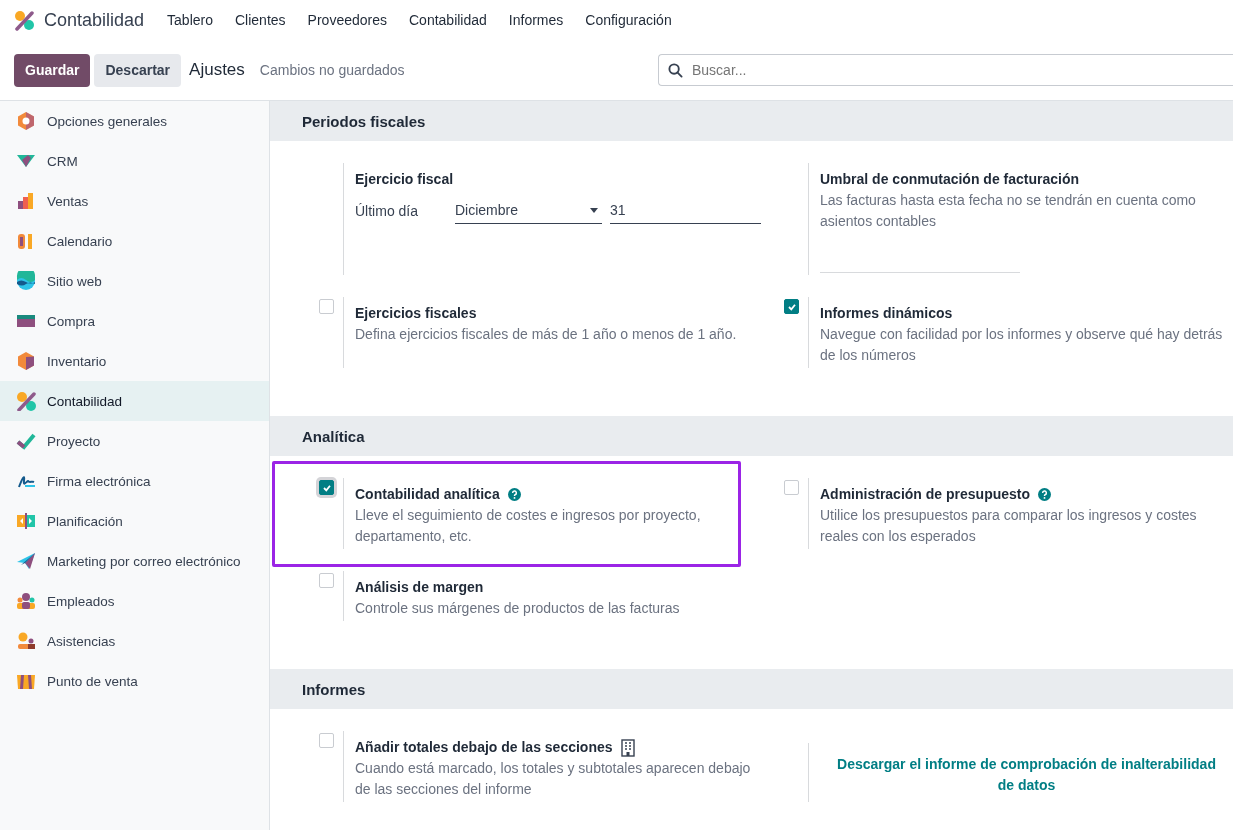 The image size is (1233, 830). I want to click on caret-icon, so click(594, 210).